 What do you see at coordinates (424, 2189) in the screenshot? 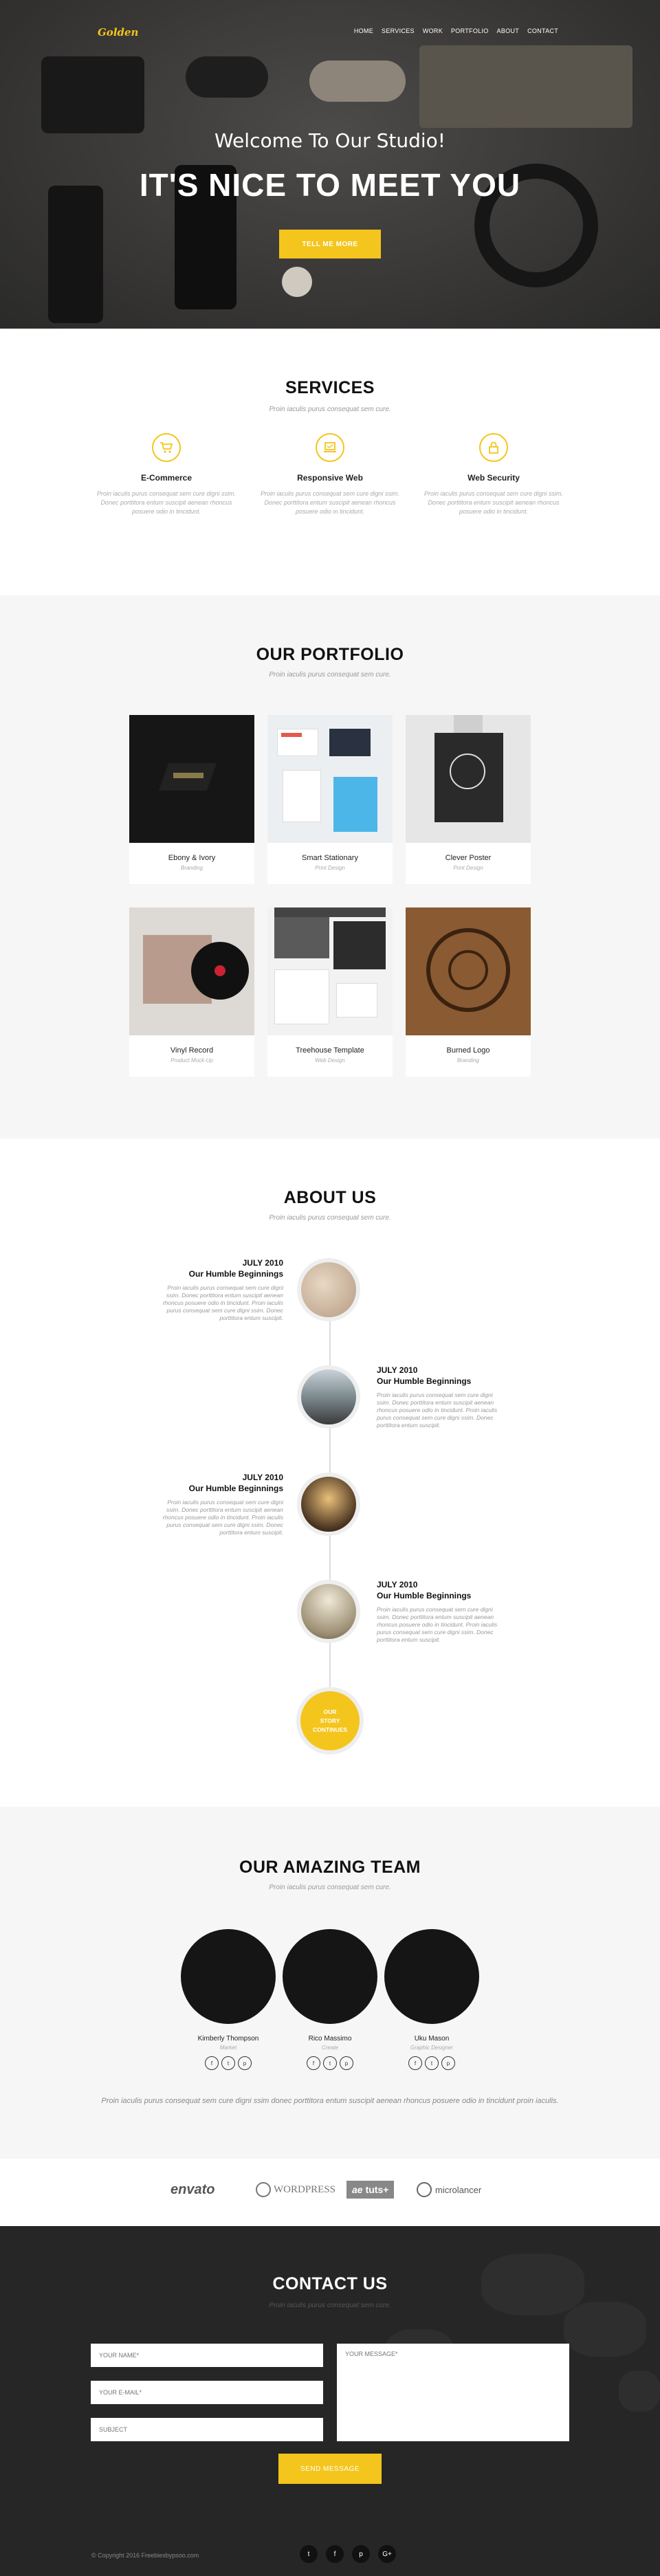
I see `microlancer-icon` at bounding box center [424, 2189].